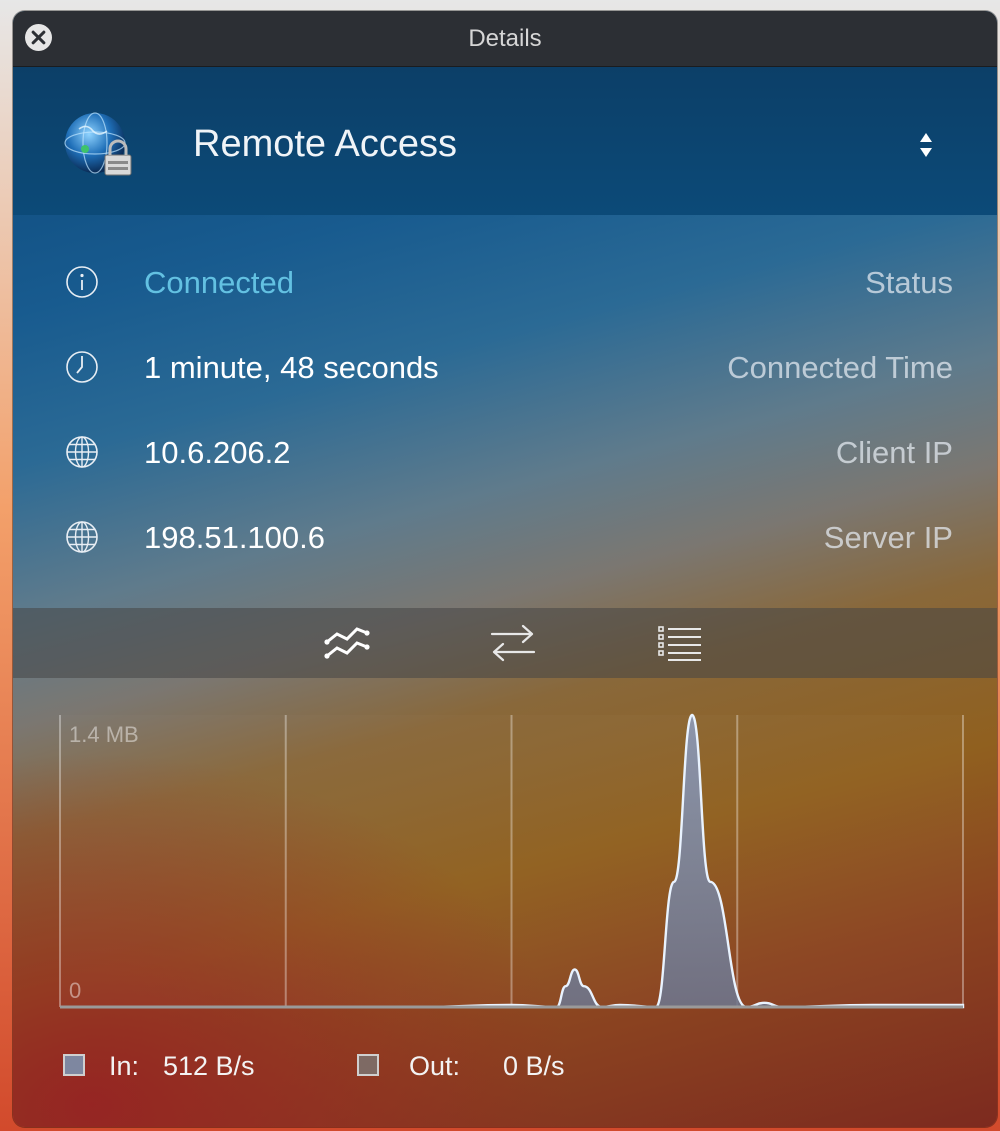  I want to click on client-ip-label: Client IP, so click(894, 452).